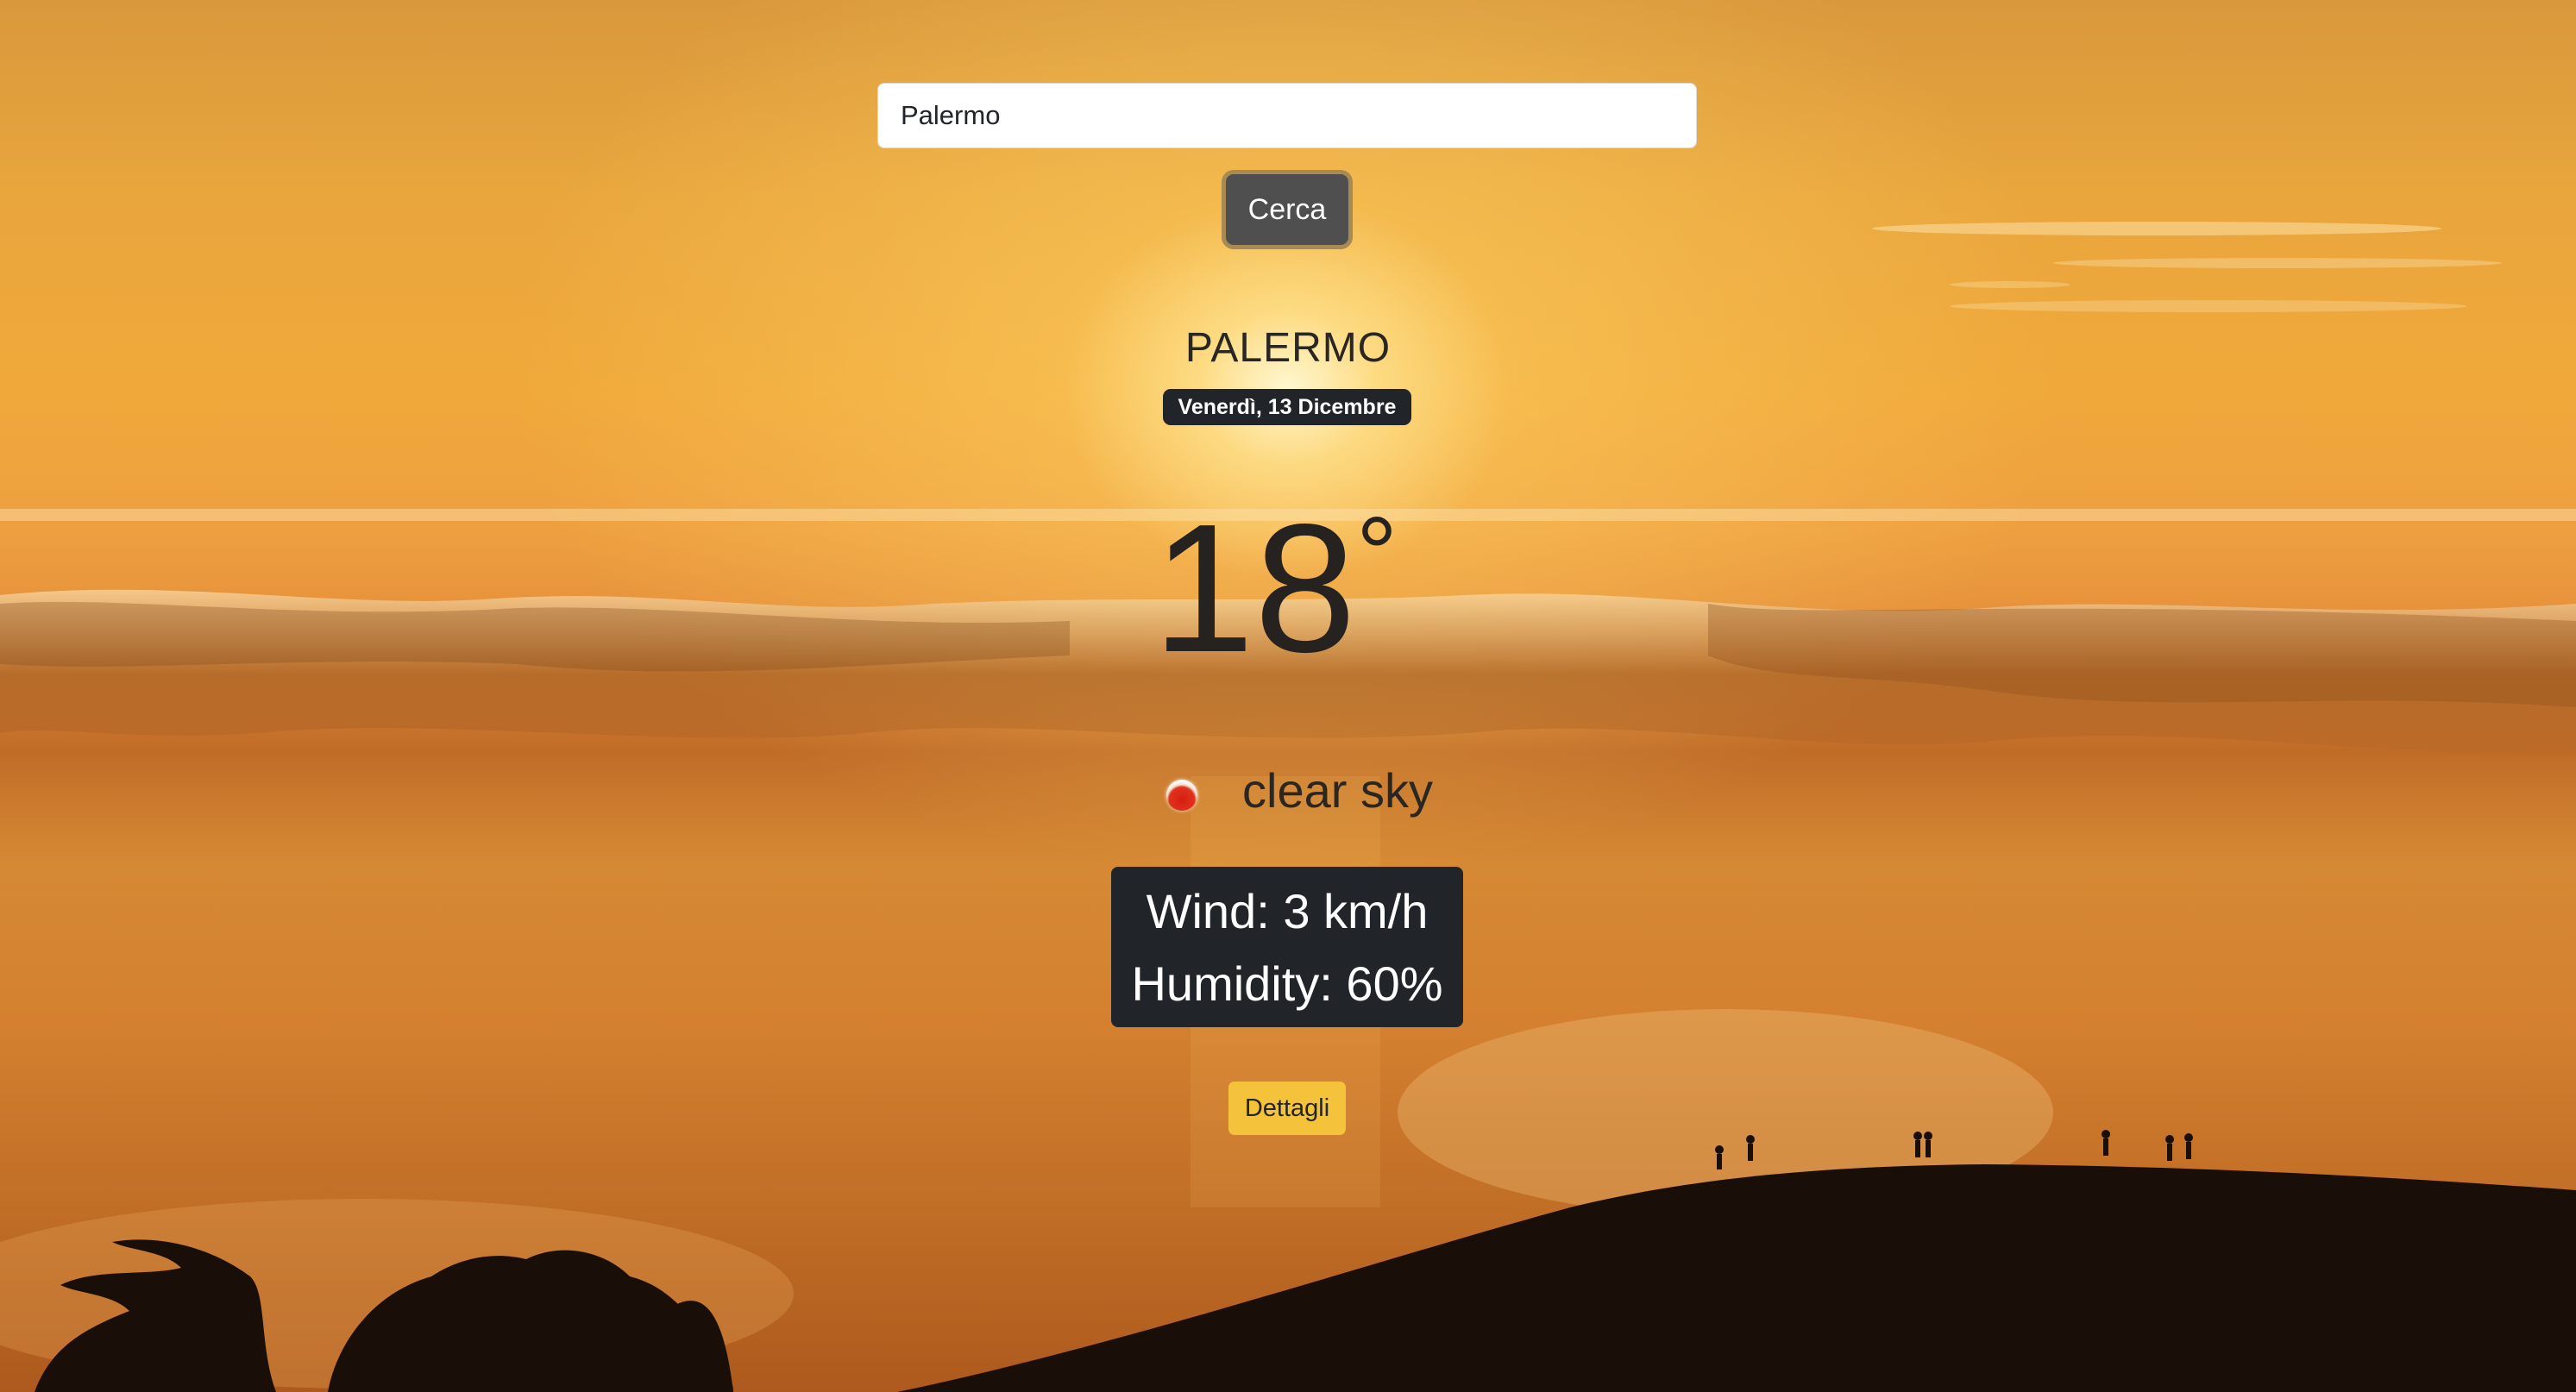 This screenshot has height=1392, width=2576. Describe the element at coordinates (1337, 790) in the screenshot. I see `weather-description: clear sky` at that location.